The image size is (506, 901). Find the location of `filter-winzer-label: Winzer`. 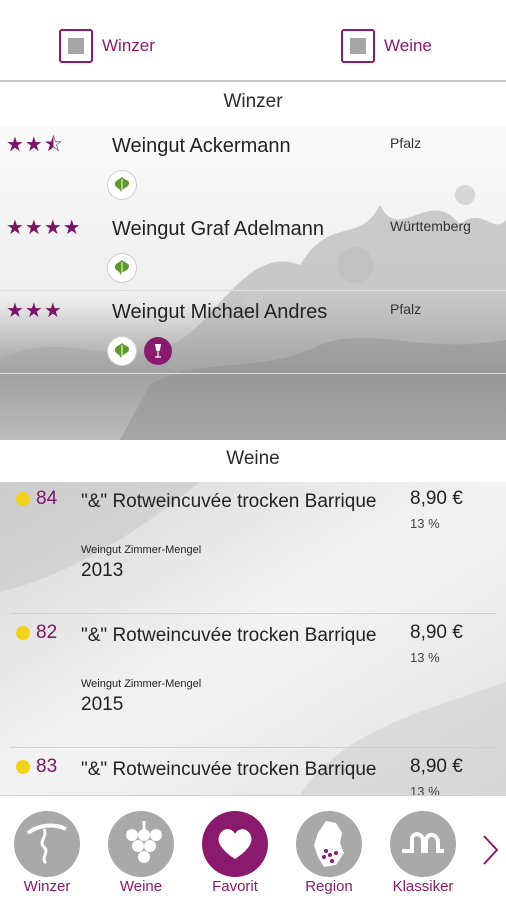

filter-winzer-label: Winzer is located at coordinates (128, 45).